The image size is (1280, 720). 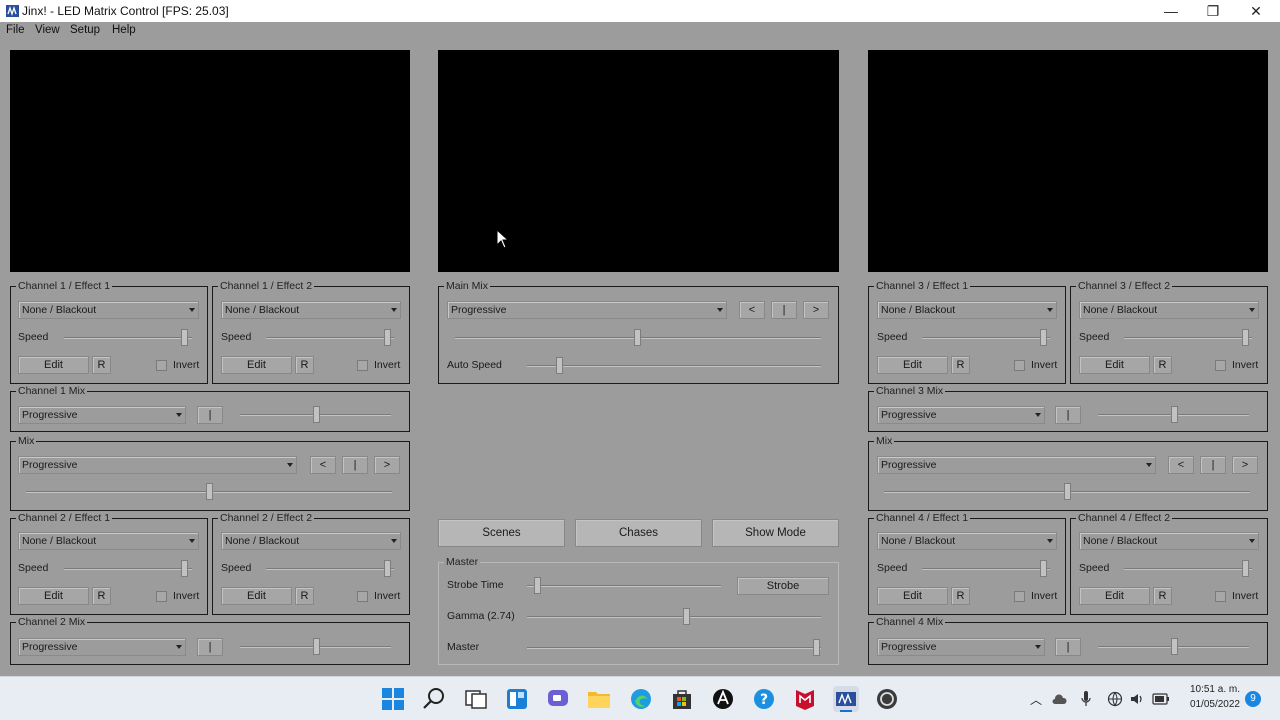 What do you see at coordinates (387, 465) in the screenshot?
I see `left-mix-next-button: >` at bounding box center [387, 465].